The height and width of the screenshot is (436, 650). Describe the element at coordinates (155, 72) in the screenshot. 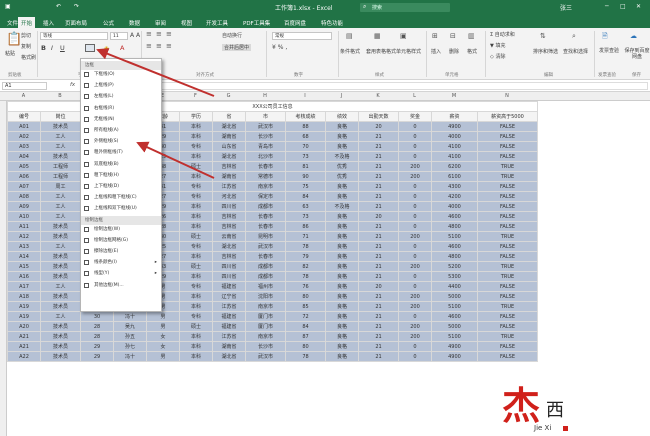

I see `arrow-to-border-button` at that location.